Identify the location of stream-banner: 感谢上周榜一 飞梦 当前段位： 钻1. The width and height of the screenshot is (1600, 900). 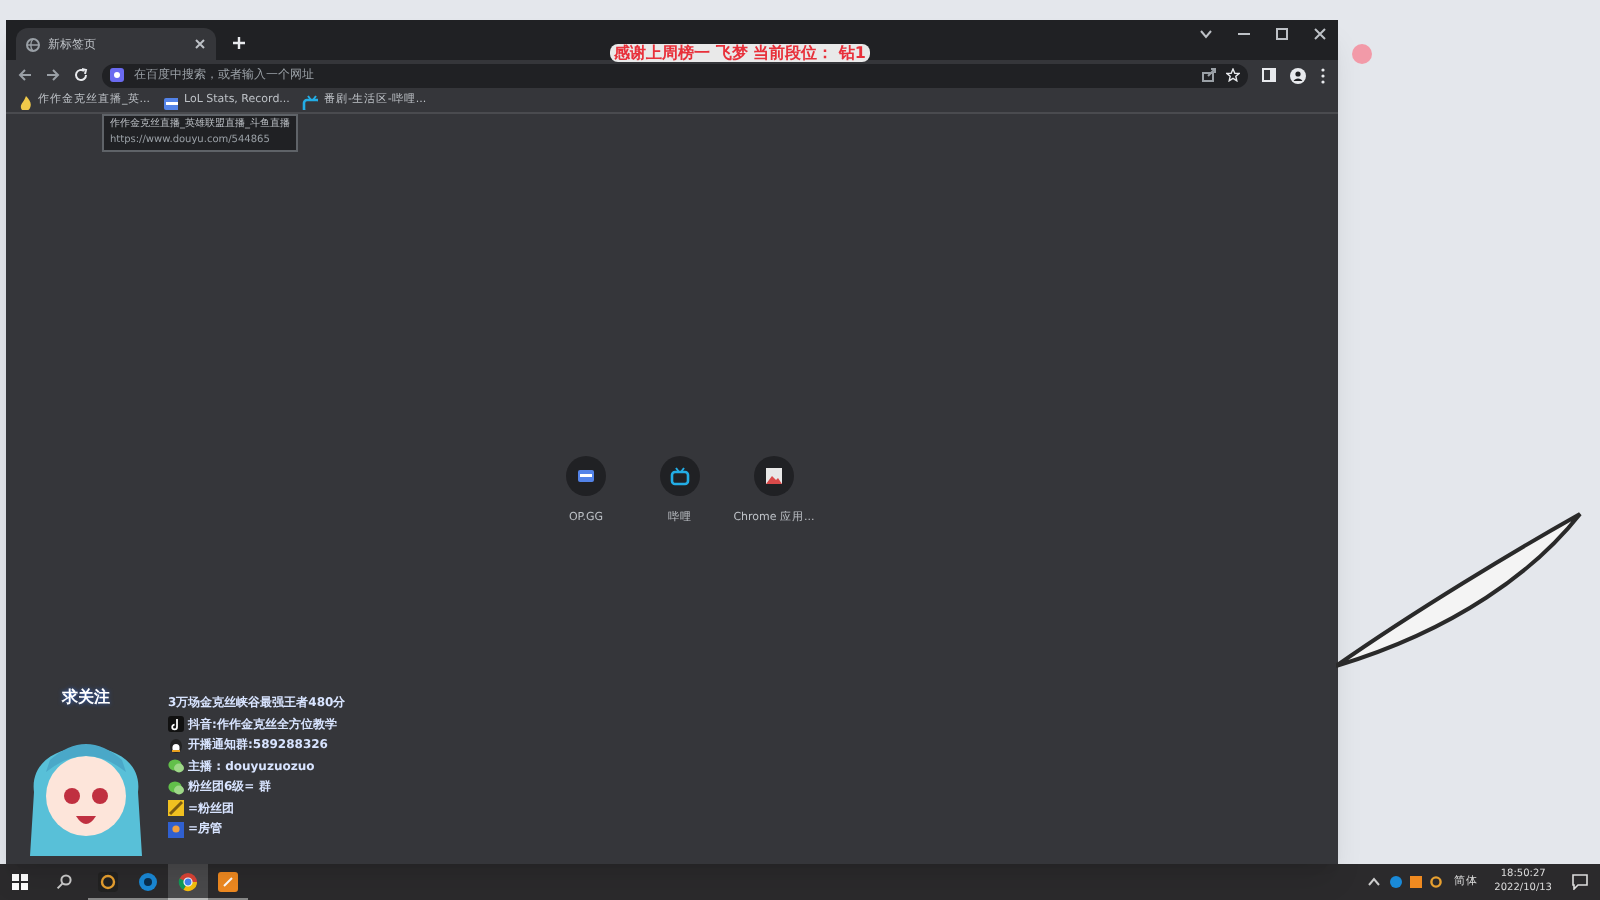
(740, 53).